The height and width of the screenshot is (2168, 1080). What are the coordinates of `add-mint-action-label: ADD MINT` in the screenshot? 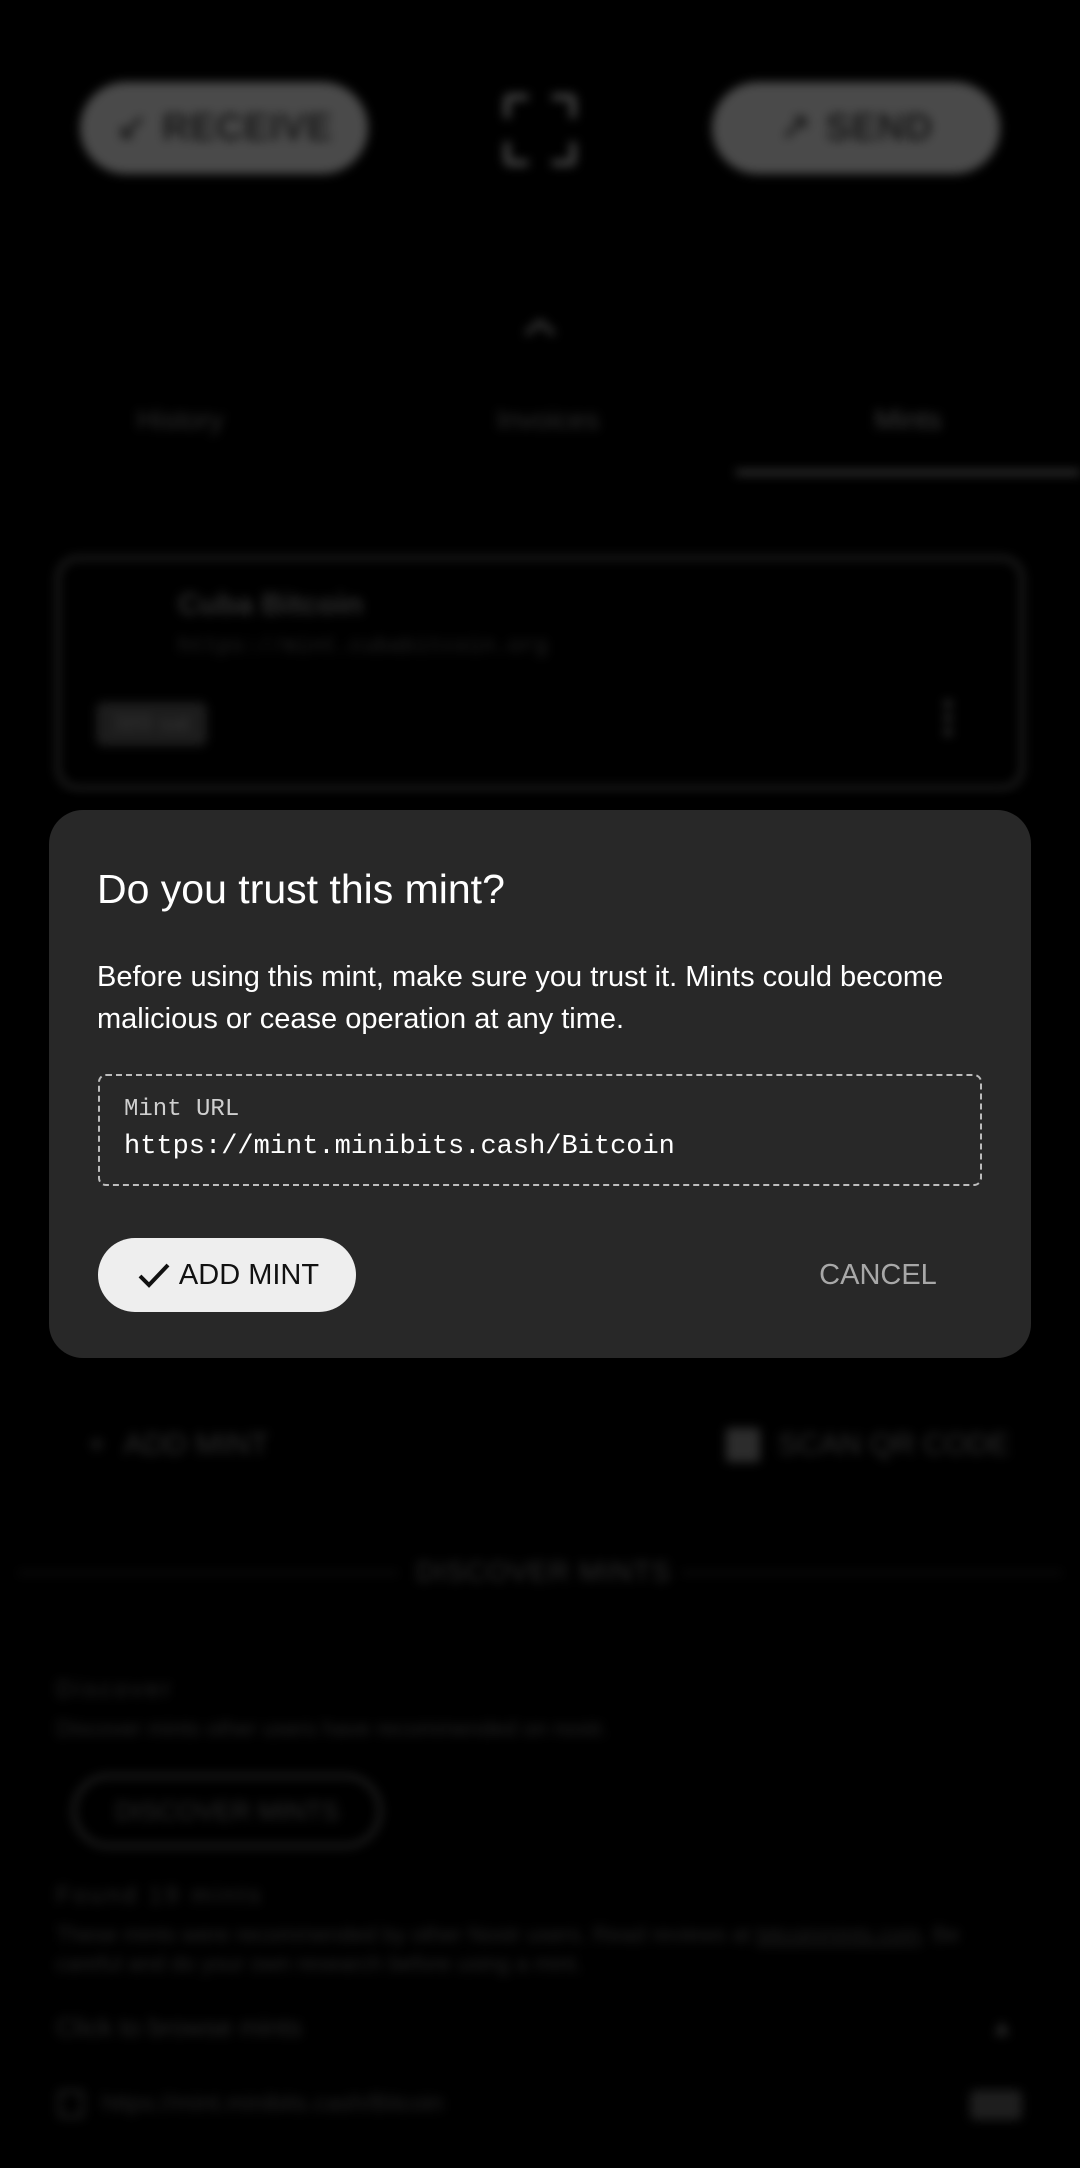 It's located at (196, 1444).